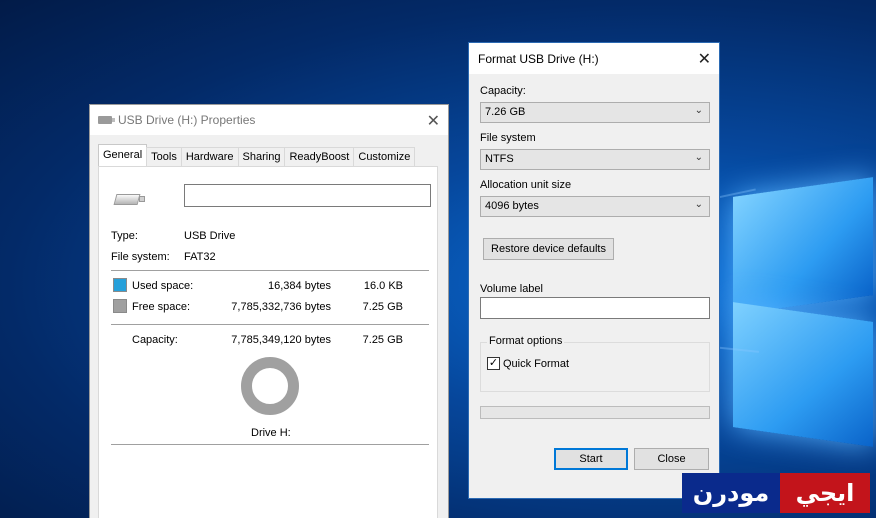 Image resolution: width=876 pixels, height=518 pixels. I want to click on volume-label-label: Volume label, so click(511, 289).